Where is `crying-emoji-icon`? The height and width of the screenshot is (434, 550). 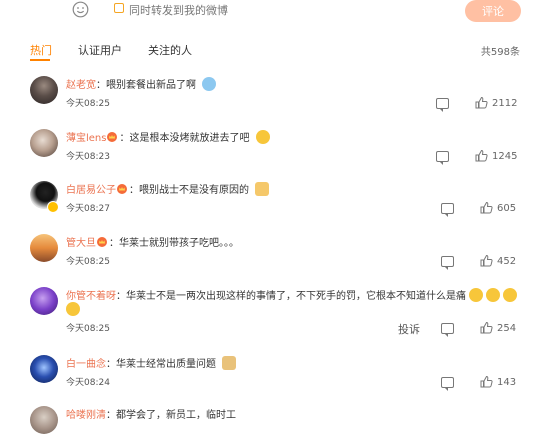 crying-emoji-icon is located at coordinates (209, 84).